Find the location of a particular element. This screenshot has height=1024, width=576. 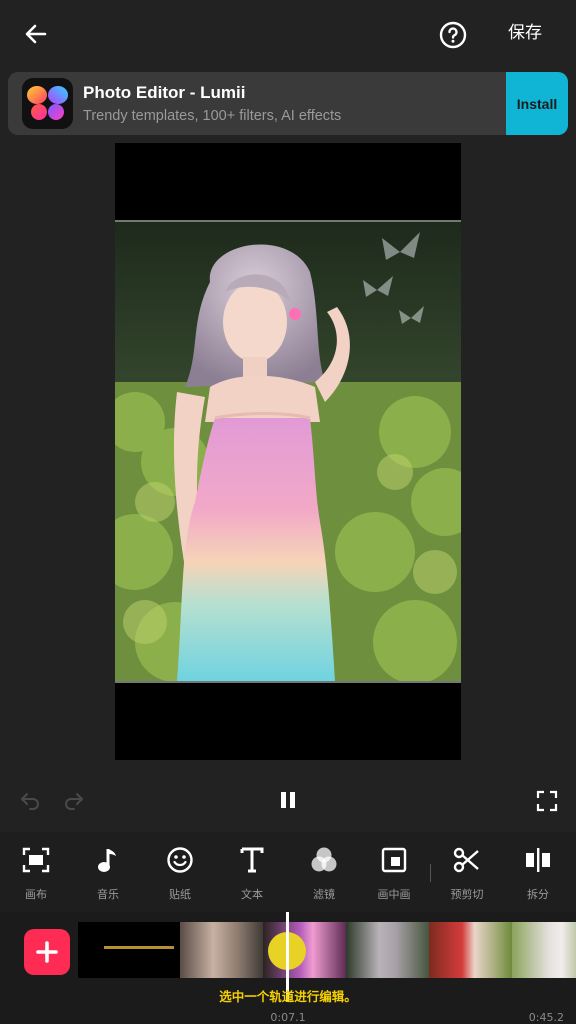

tool-label: 拆分 is located at coordinates (538, 894).